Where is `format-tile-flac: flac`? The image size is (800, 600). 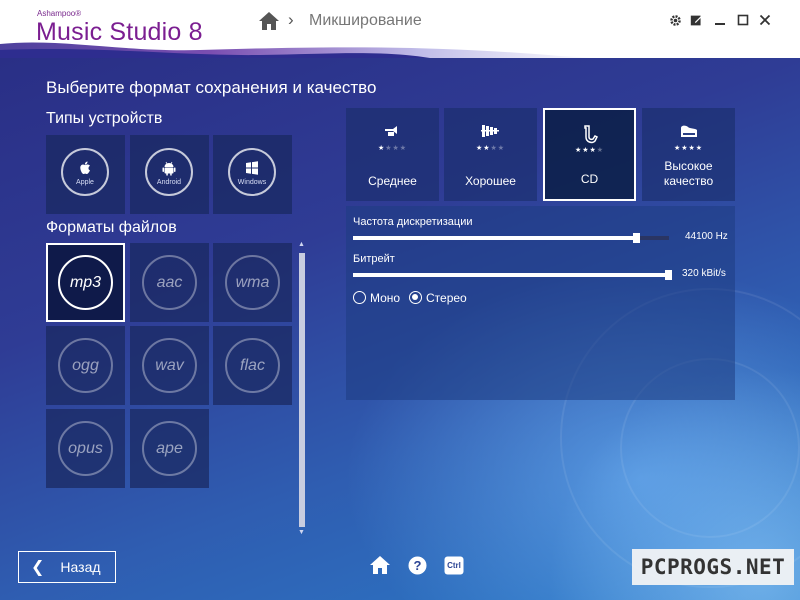
format-tile-flac: flac is located at coordinates (252, 365).